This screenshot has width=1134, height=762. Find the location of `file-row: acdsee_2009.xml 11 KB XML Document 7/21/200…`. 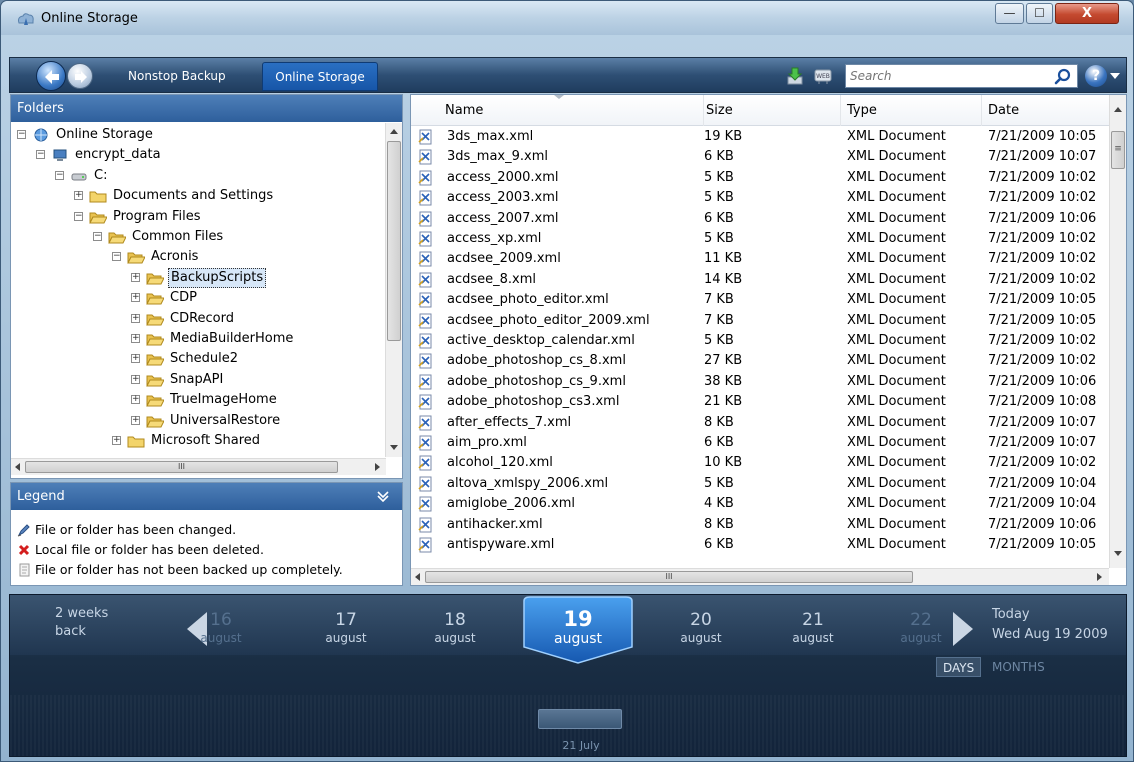

file-row: acdsee_2009.xml 11 KB XML Document 7/21/200… is located at coordinates (760, 259).